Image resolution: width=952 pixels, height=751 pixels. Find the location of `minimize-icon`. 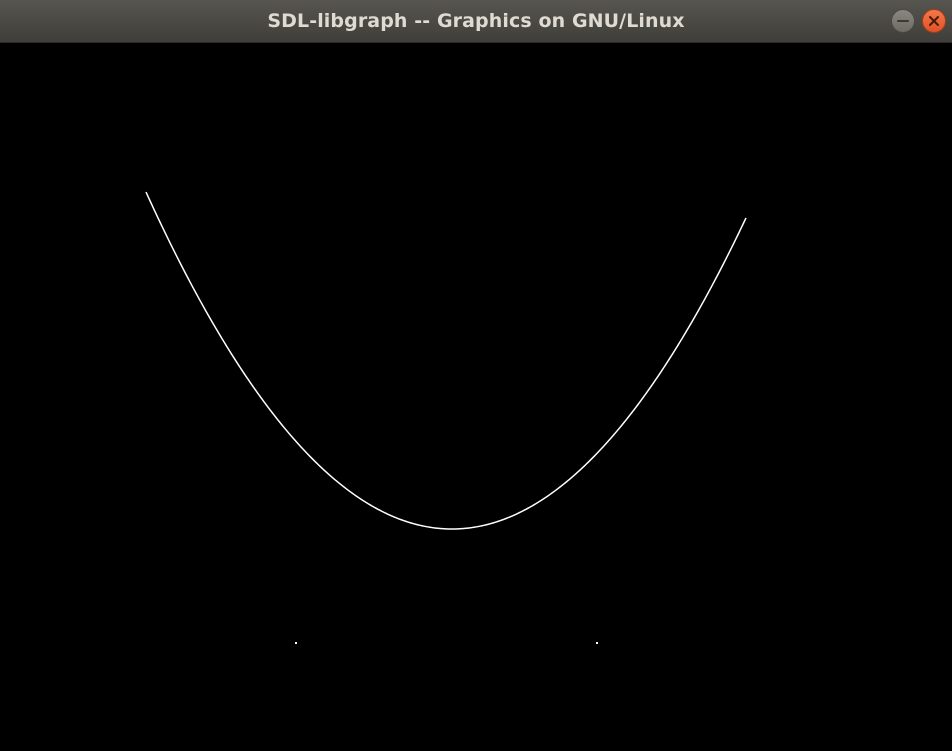

minimize-icon is located at coordinates (903, 21).